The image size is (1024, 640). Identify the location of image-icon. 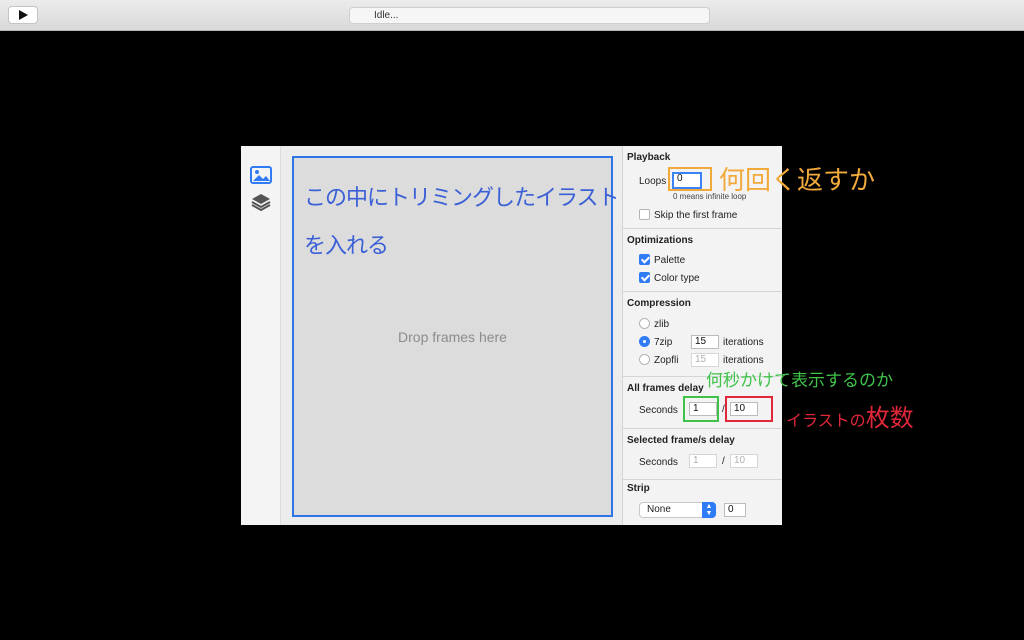
(261, 175).